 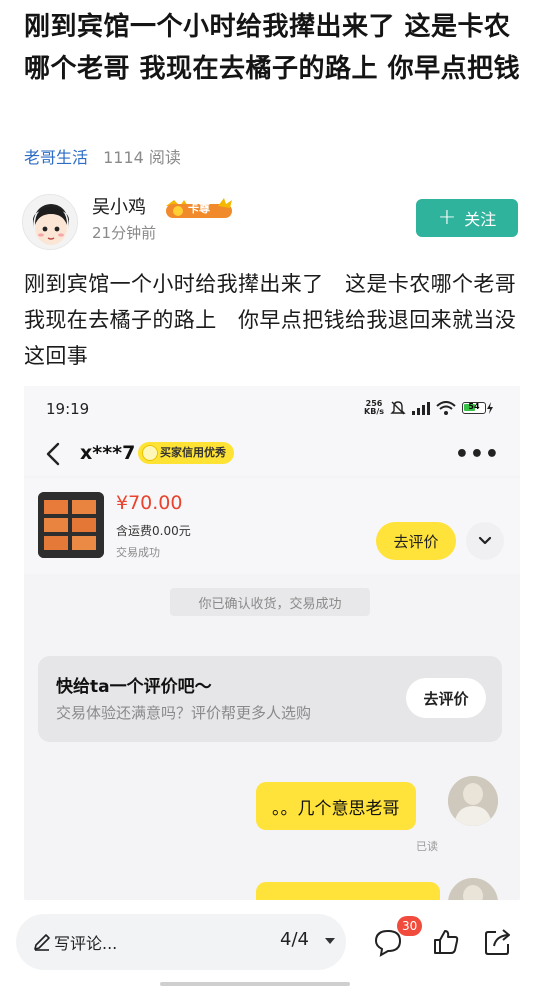 What do you see at coordinates (255, 984) in the screenshot?
I see `home-indicator` at bounding box center [255, 984].